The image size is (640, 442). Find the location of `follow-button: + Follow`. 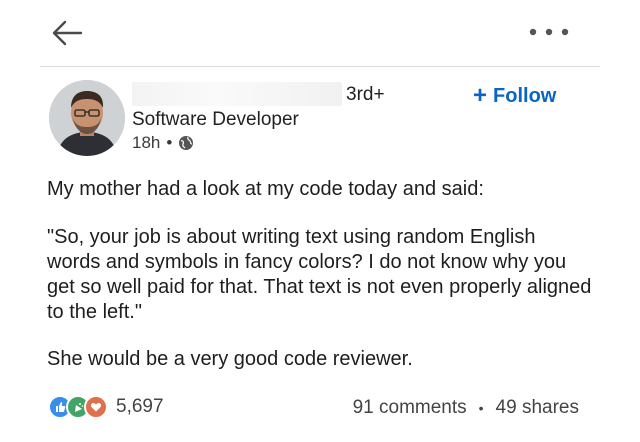

follow-button: + Follow is located at coordinates (514, 96).